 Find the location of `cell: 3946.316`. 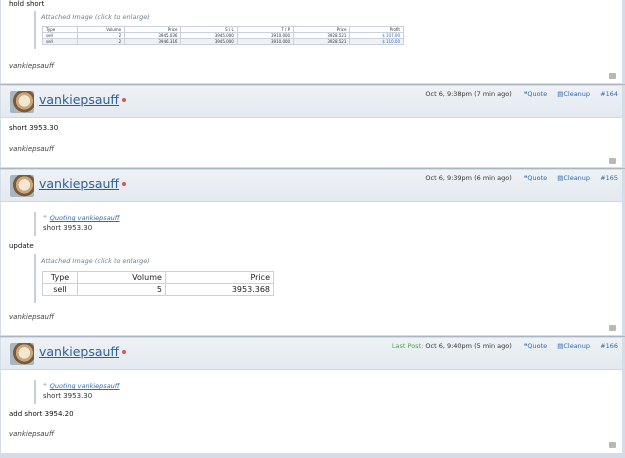

cell: 3946.316 is located at coordinates (153, 41).